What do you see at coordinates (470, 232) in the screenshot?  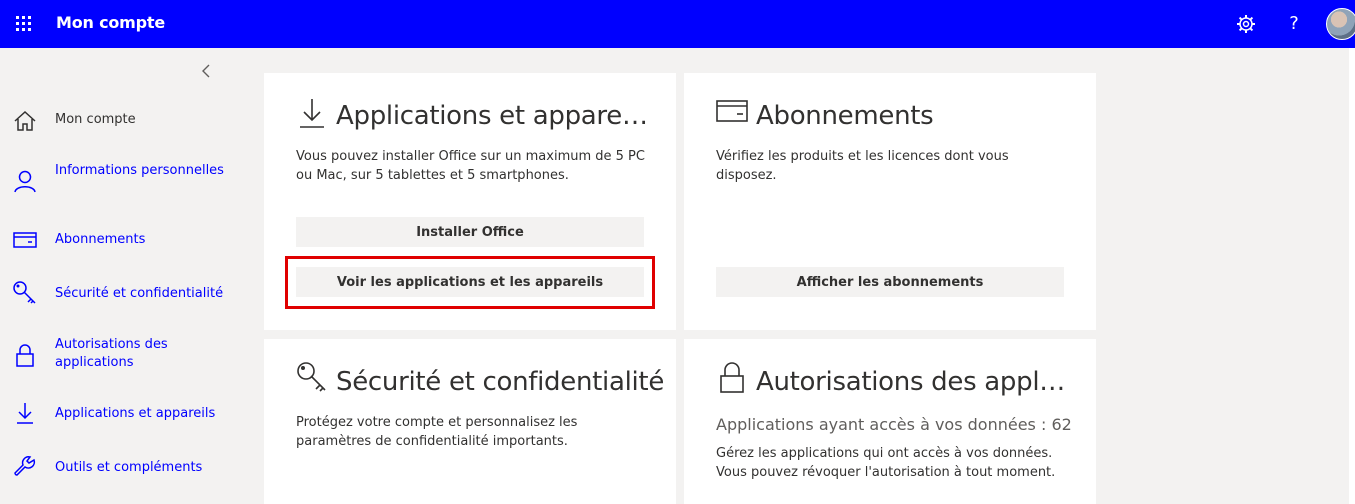 I see `install-office-button: Installer Office` at bounding box center [470, 232].